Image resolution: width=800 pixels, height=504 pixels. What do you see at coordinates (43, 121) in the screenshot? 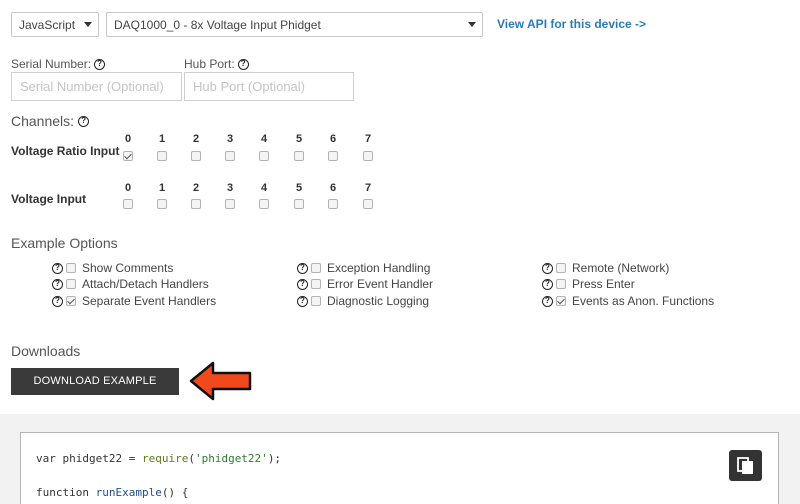
I see `channels-heading-text: Channels:` at bounding box center [43, 121].